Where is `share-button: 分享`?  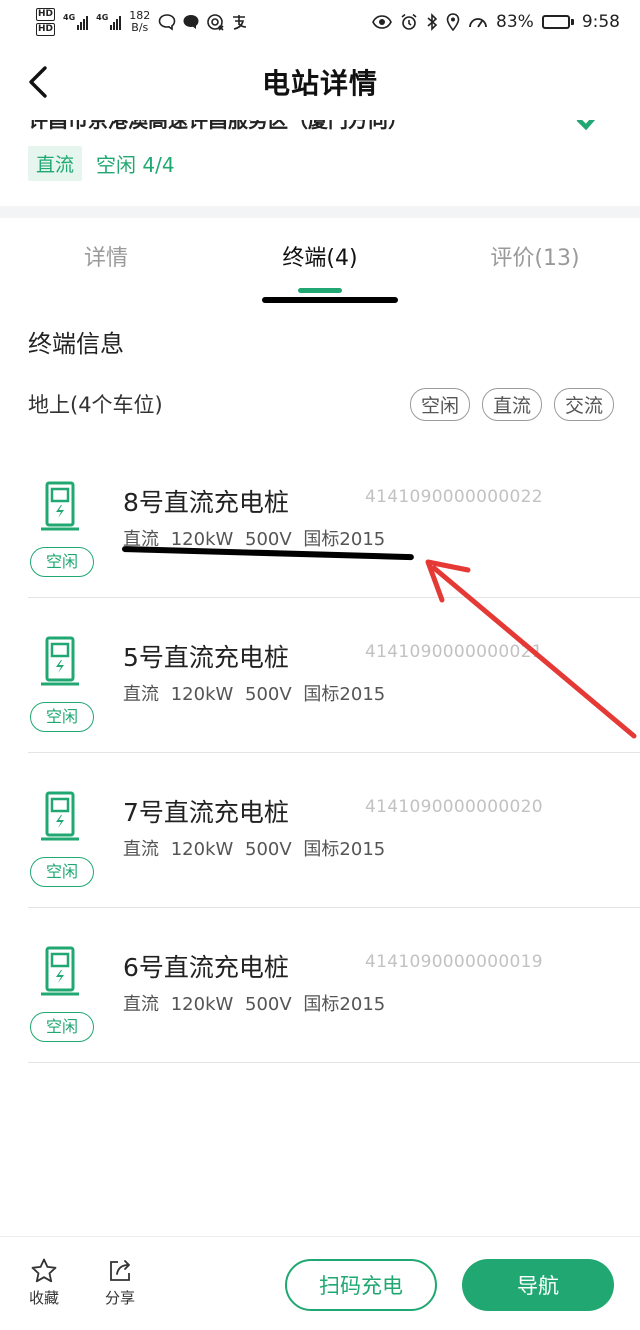
share-button: 分享 is located at coordinates (120, 1282).